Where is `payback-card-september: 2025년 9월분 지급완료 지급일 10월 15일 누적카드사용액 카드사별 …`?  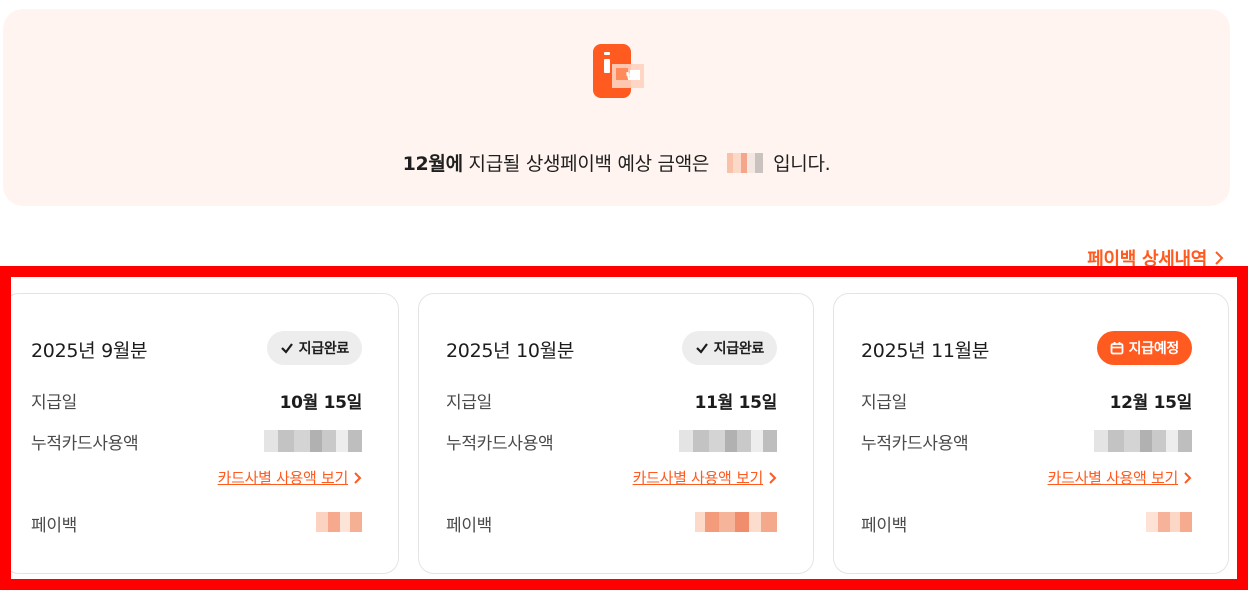 payback-card-september: 2025년 9월분 지급완료 지급일 10월 15일 누적카드사용액 카드사별 … is located at coordinates (201, 433).